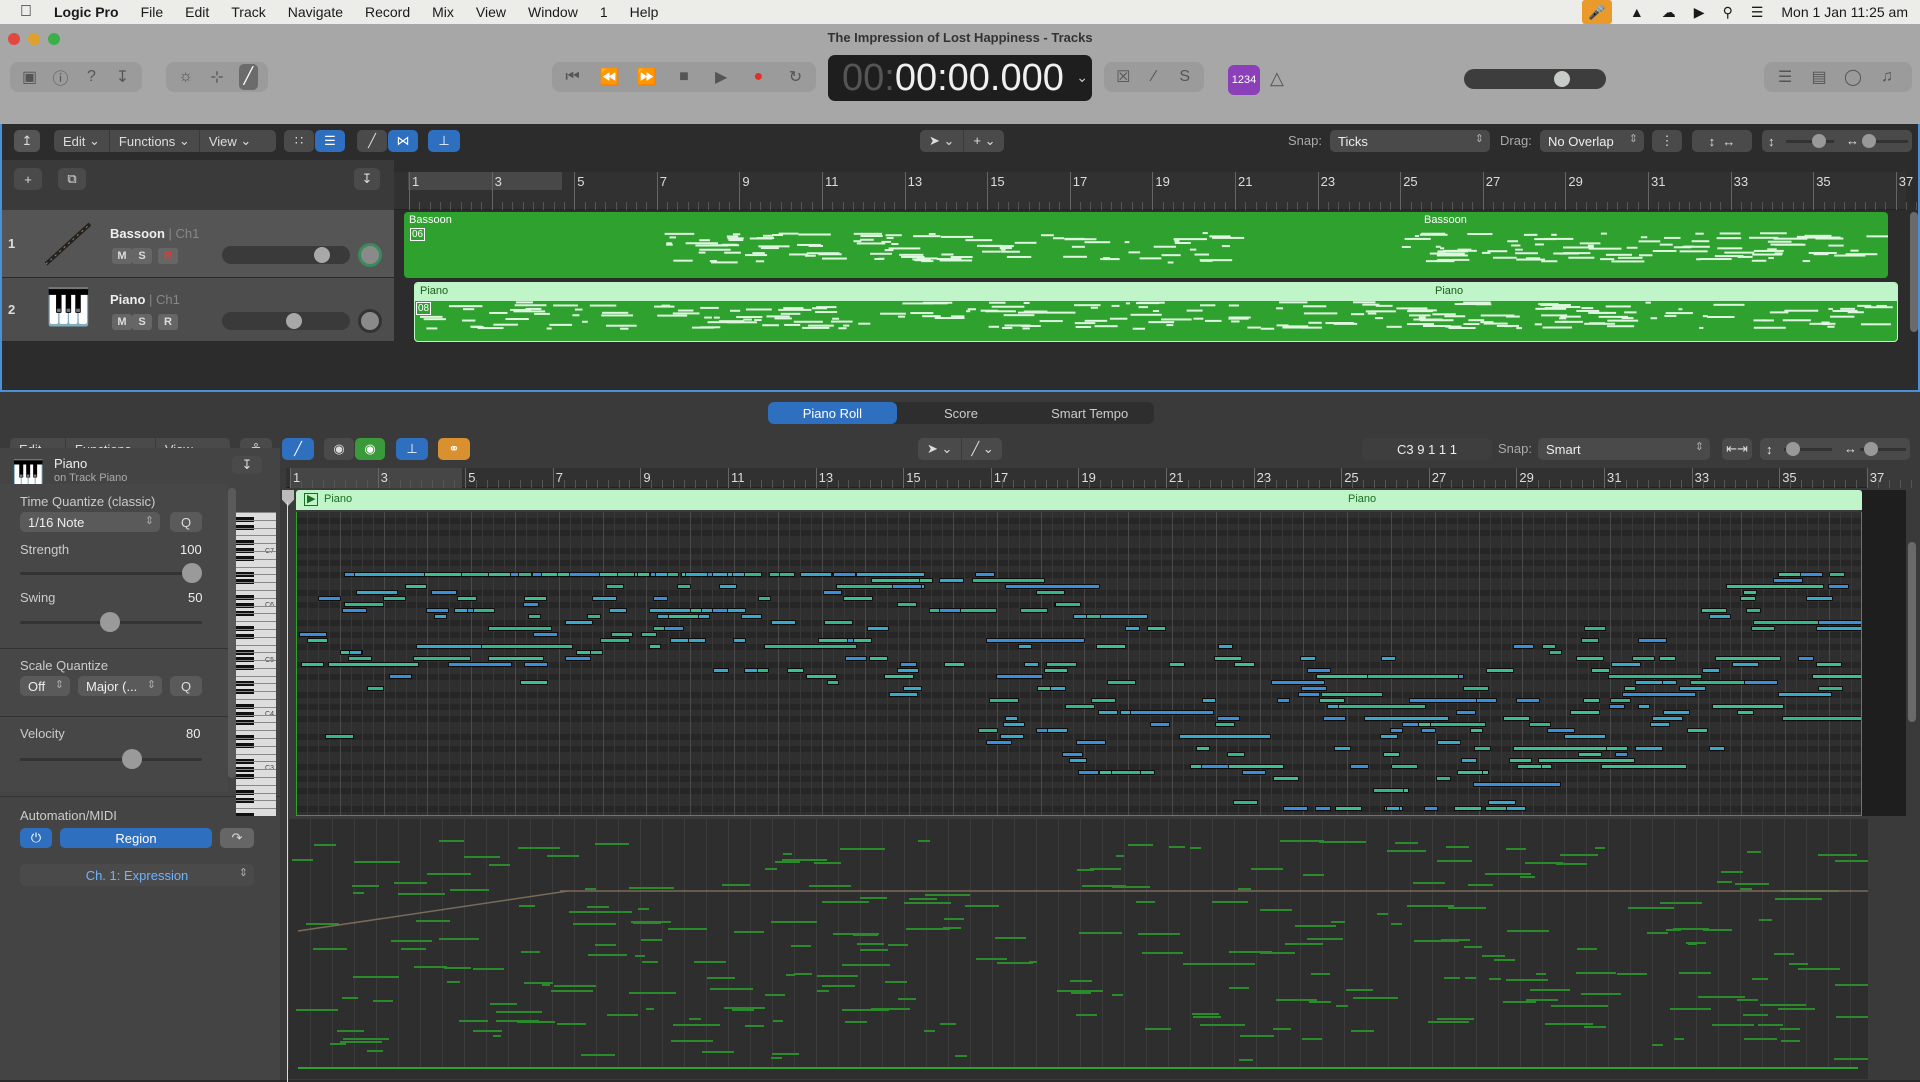 The image size is (1920, 1082). What do you see at coordinates (60, 77) in the screenshot?
I see `inspector-icon: ⓘ` at bounding box center [60, 77].